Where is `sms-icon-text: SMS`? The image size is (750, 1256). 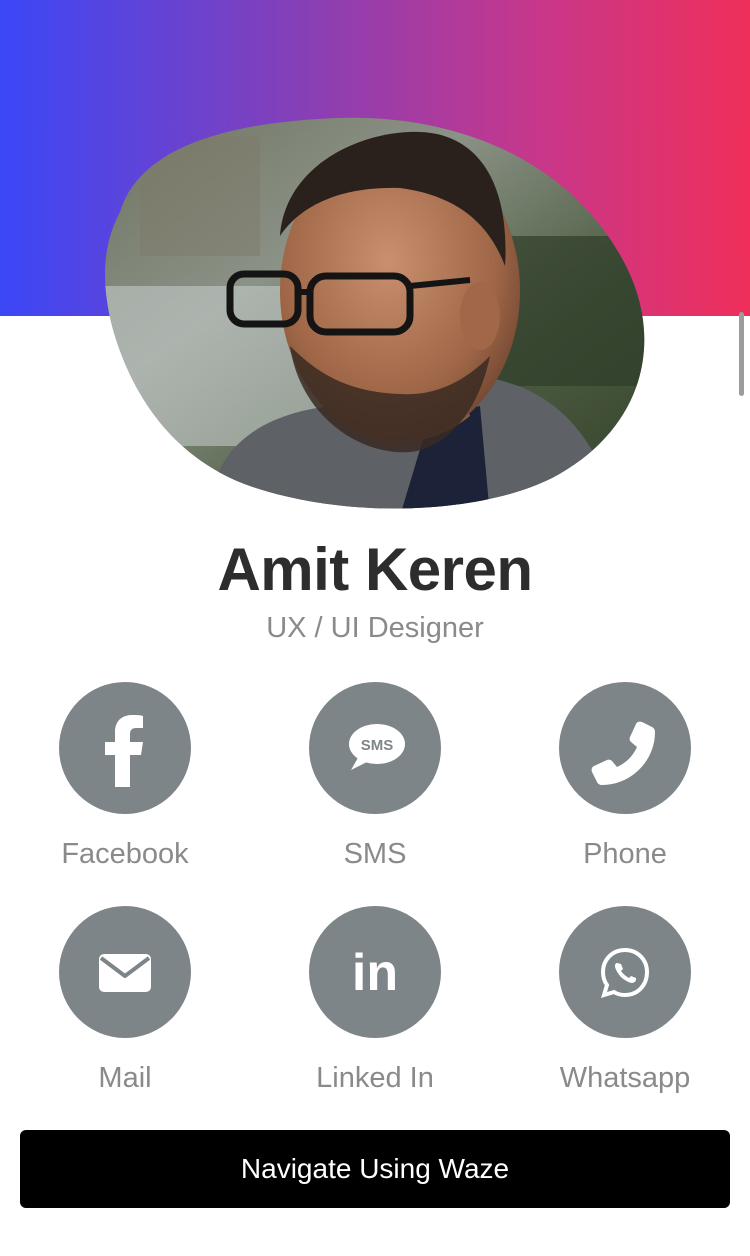 sms-icon-text: SMS is located at coordinates (377, 745).